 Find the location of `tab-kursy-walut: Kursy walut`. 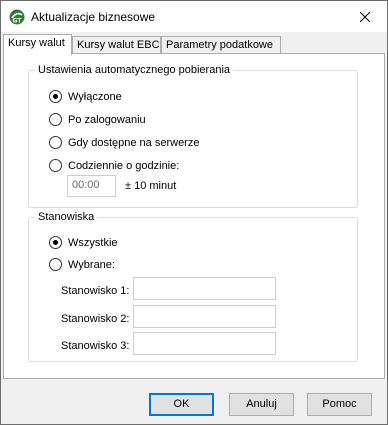

tab-kursy-walut: Kursy walut is located at coordinates (37, 44).